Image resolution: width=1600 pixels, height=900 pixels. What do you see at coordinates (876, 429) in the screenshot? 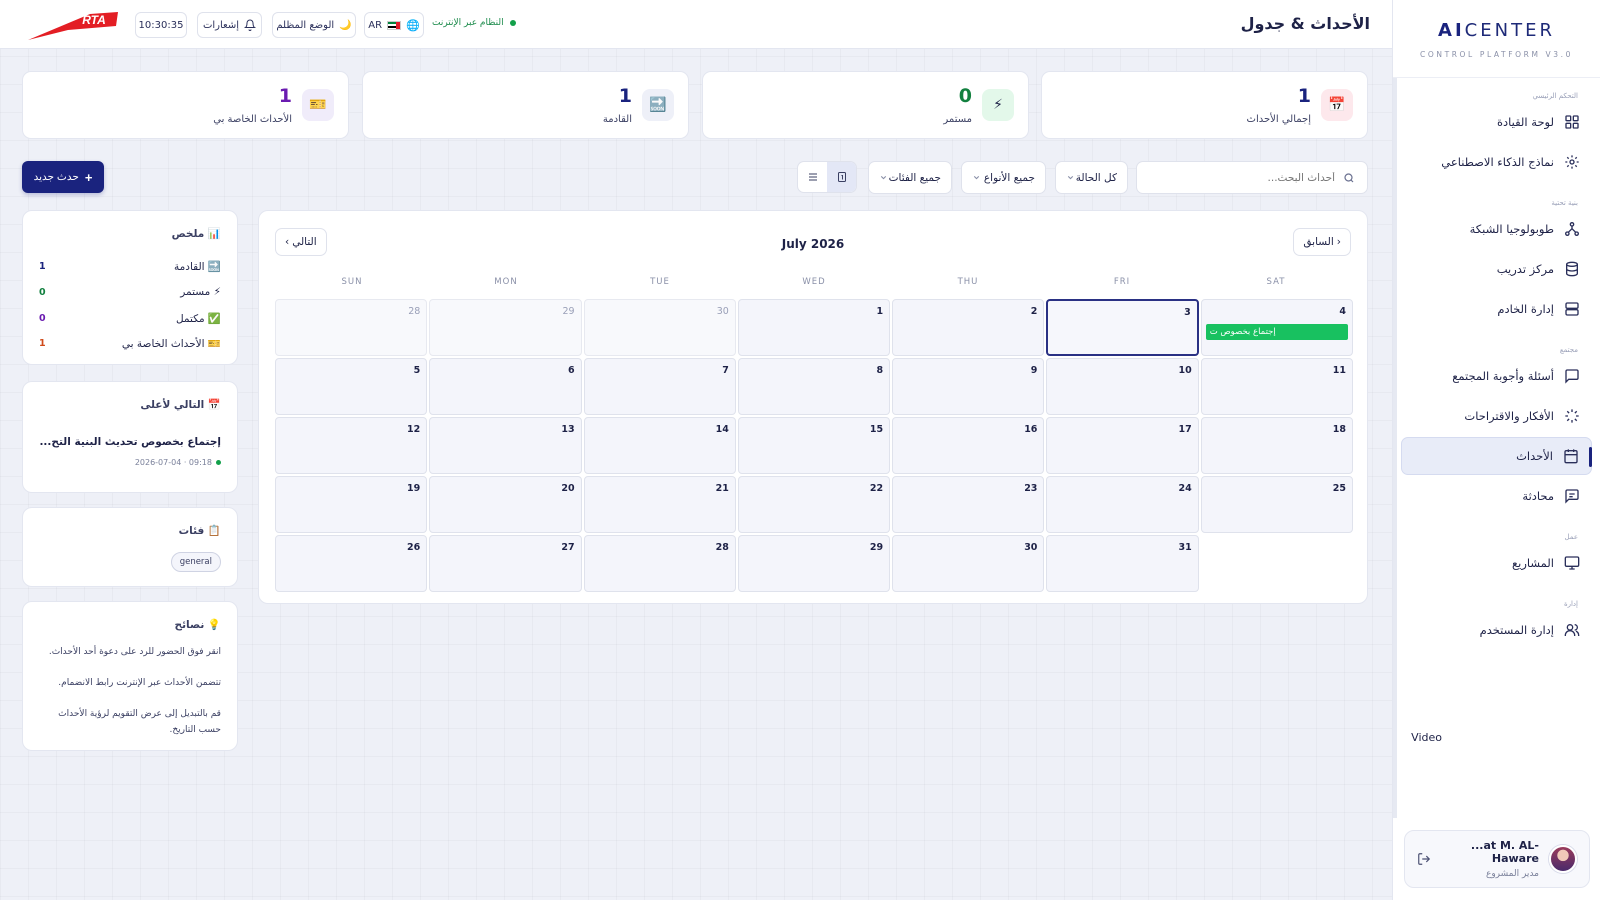
I see `day-number: 15` at bounding box center [876, 429].